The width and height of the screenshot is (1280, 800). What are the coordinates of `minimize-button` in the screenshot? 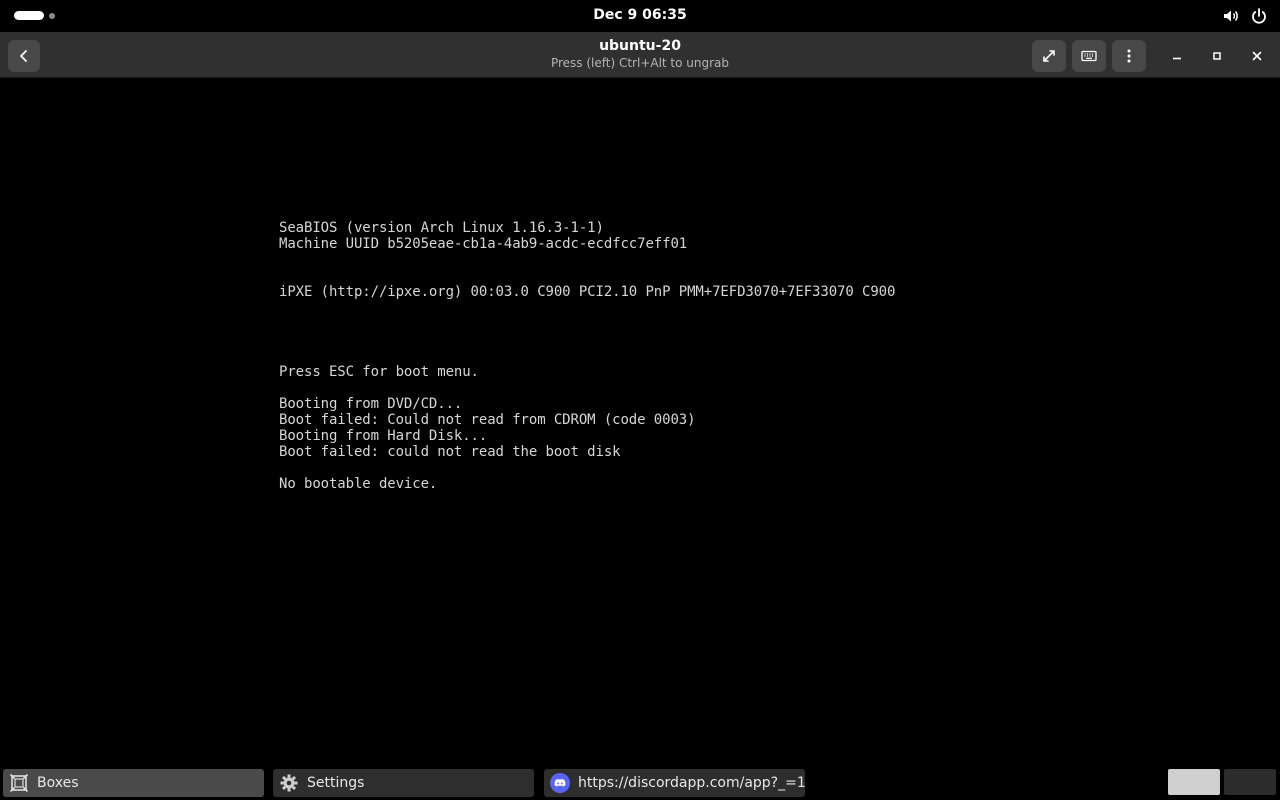 It's located at (1177, 56).